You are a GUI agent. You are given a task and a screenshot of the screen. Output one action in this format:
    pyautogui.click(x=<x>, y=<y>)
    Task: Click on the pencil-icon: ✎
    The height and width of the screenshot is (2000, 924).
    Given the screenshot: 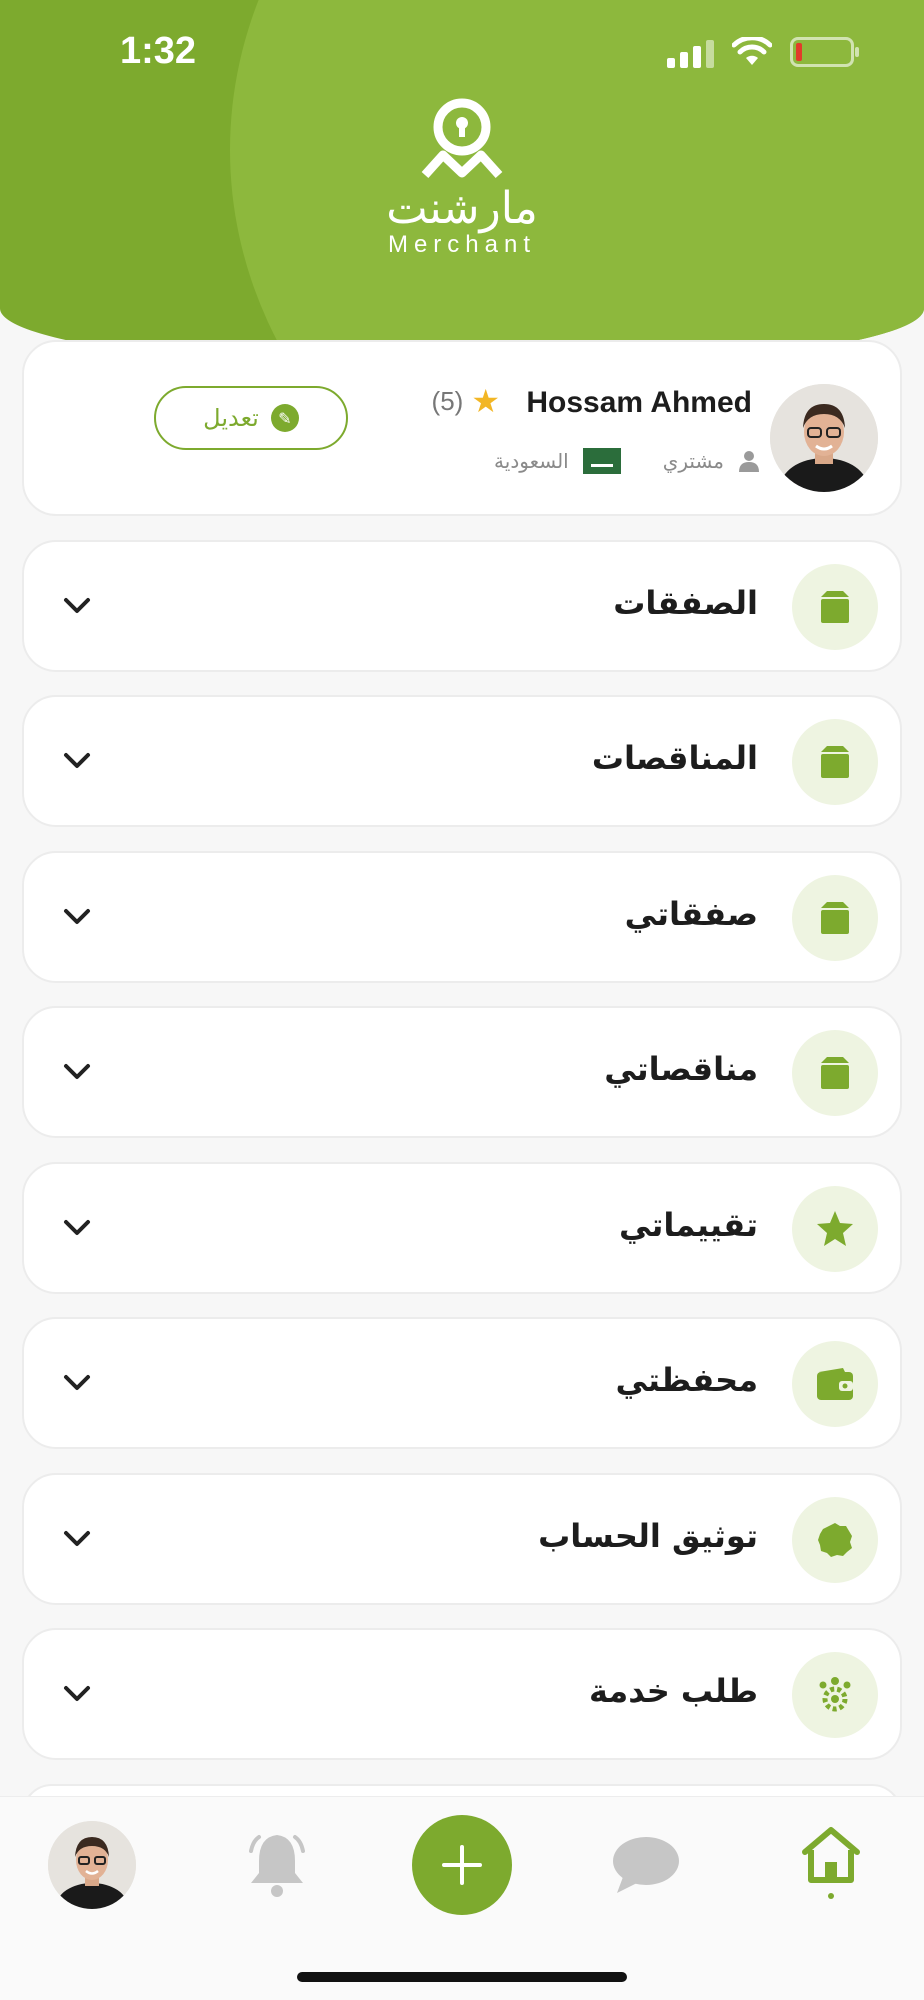 What is the action you would take?
    pyautogui.click(x=284, y=418)
    